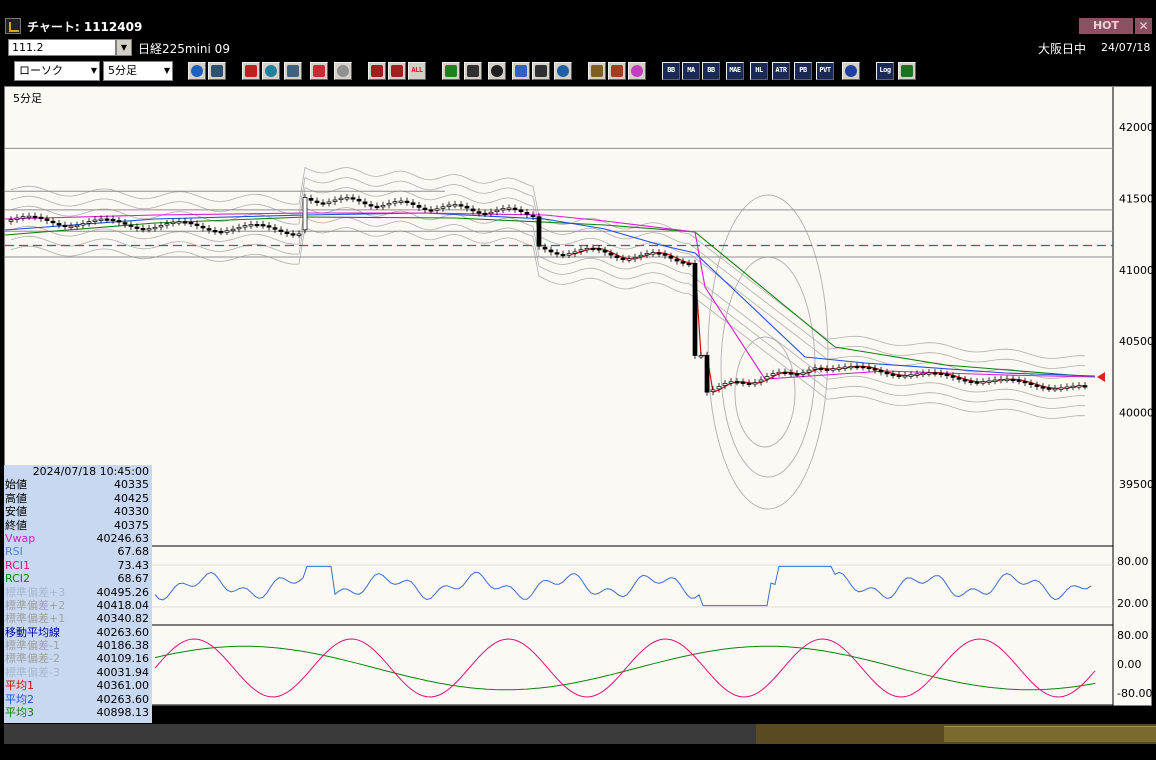 The width and height of the screenshot is (1156, 760). What do you see at coordinates (123, 538) in the screenshot?
I see `info-value: 40246.63` at bounding box center [123, 538].